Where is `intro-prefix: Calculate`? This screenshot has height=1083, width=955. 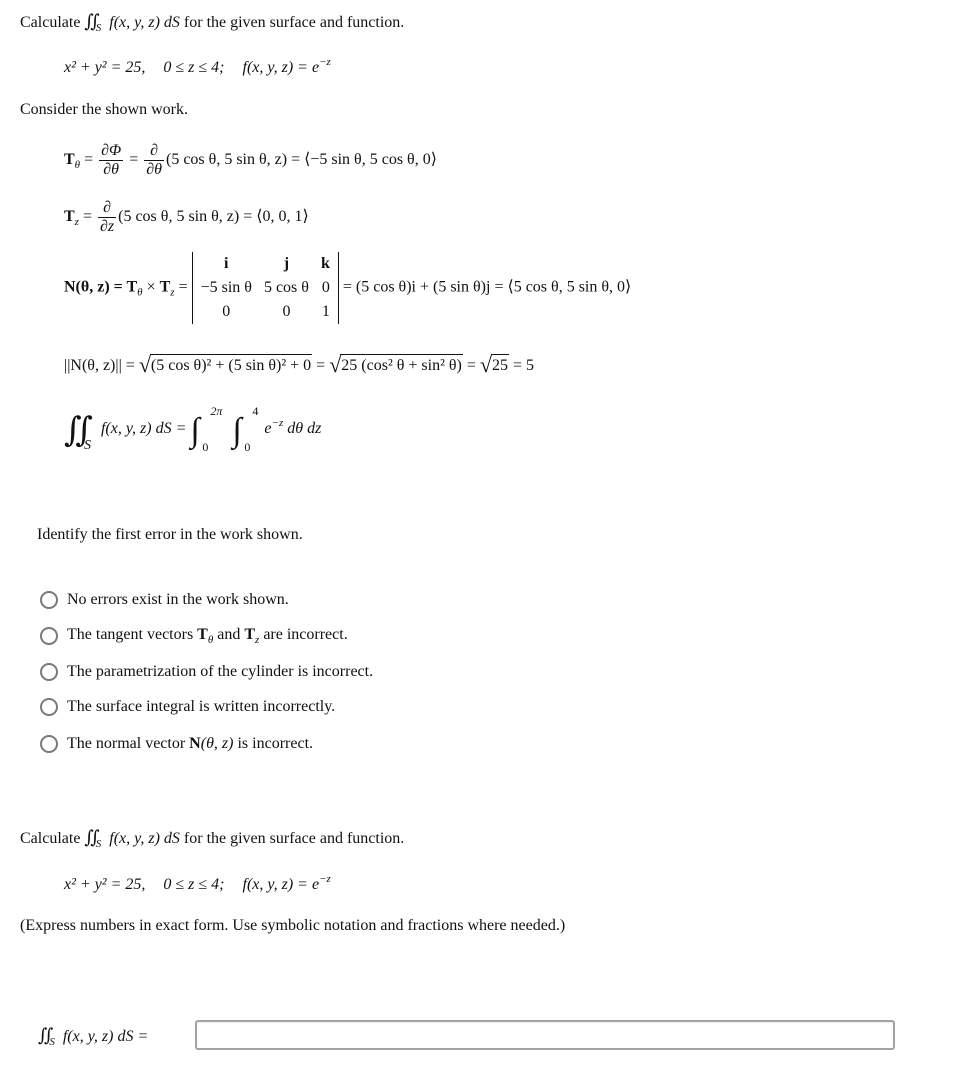
intro-prefix: Calculate is located at coordinates (50, 22).